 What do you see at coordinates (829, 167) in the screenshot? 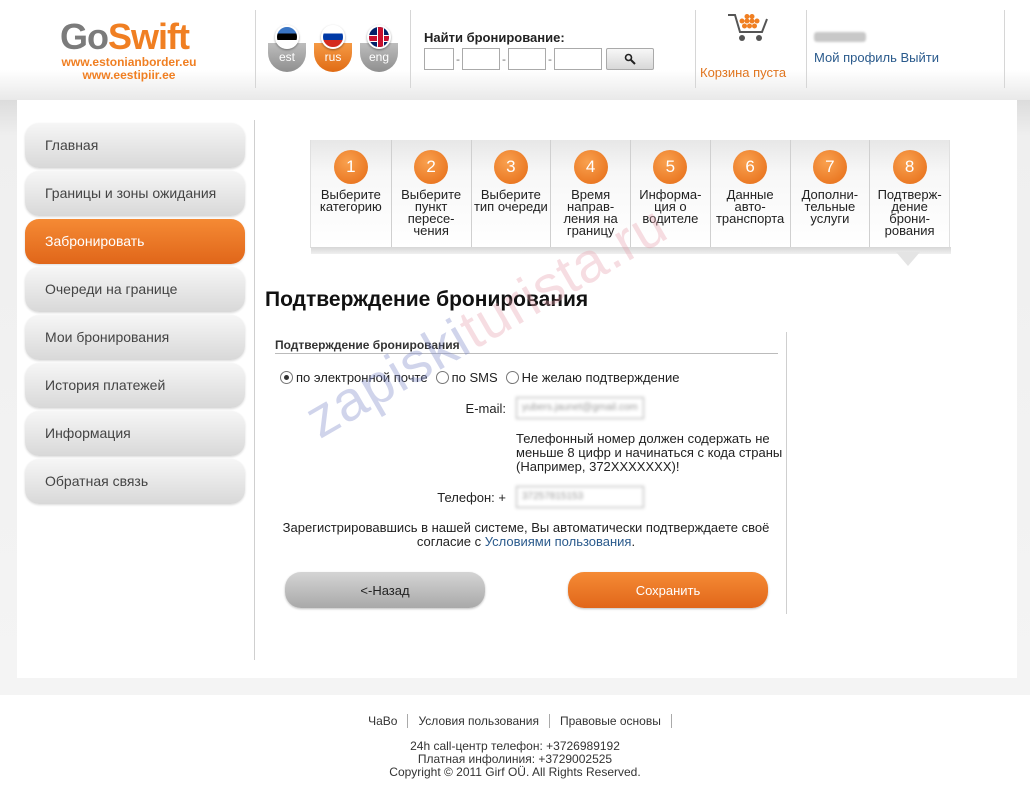
I see `step-number: 7` at bounding box center [829, 167].